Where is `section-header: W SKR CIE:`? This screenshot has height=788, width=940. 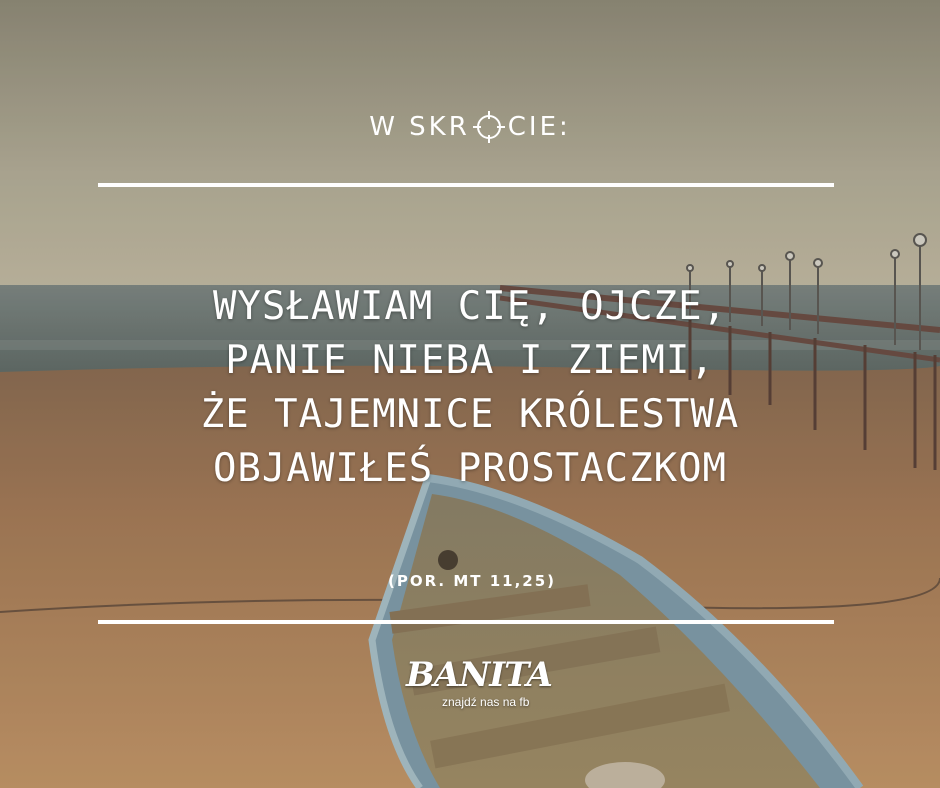
section-header: W SKR CIE: is located at coordinates (470, 127).